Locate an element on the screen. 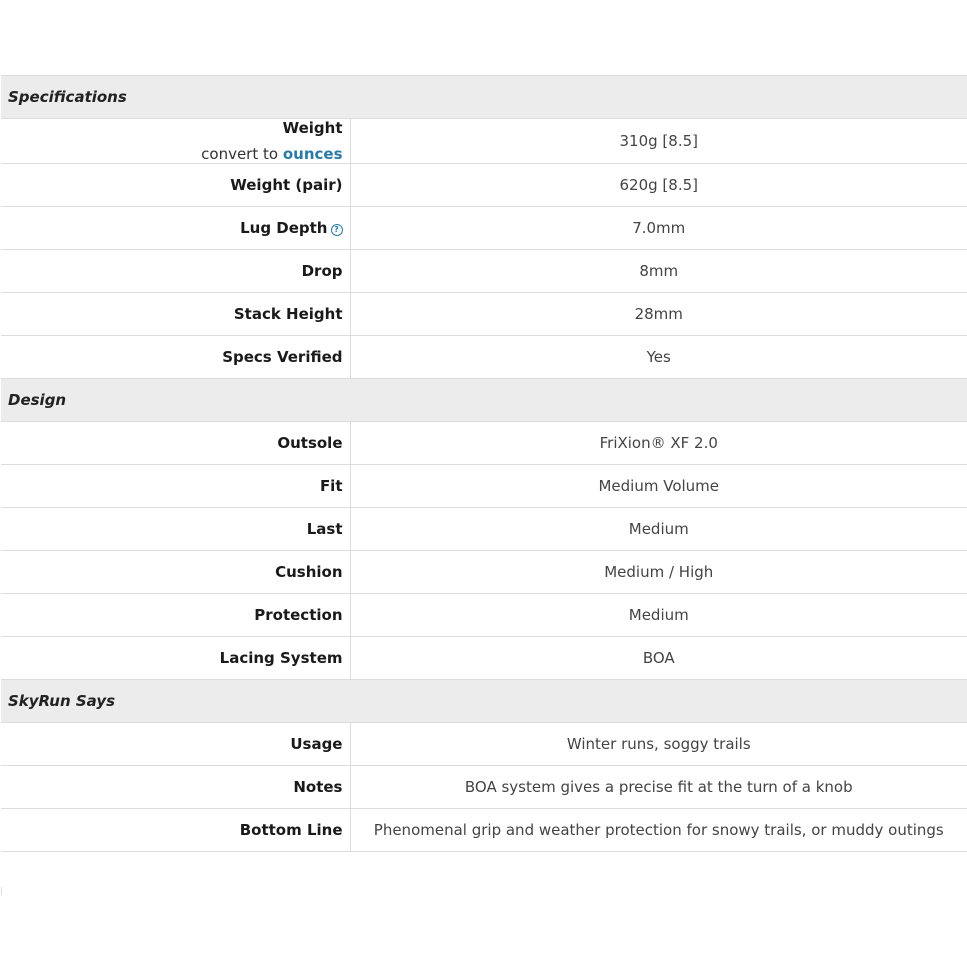 This screenshot has width=967, height=967. table-row-protection: Protection Medium is located at coordinates (484, 615).